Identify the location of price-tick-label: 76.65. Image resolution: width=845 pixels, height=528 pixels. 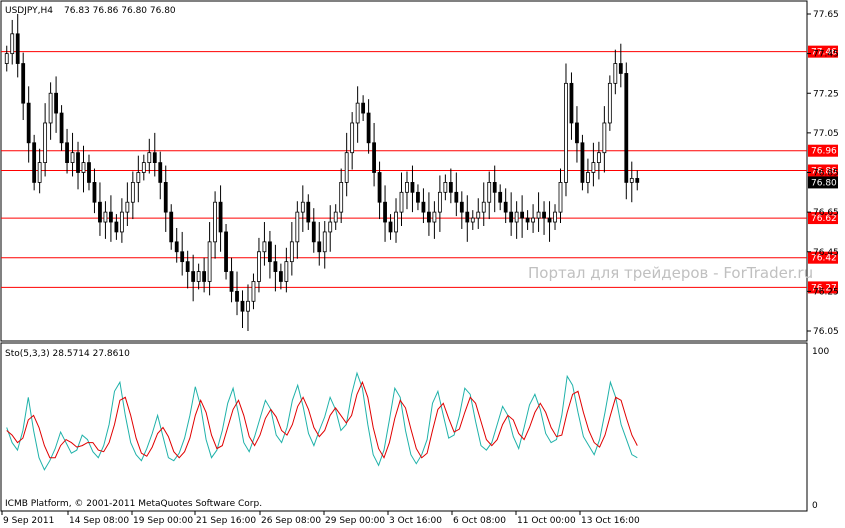
(826, 213).